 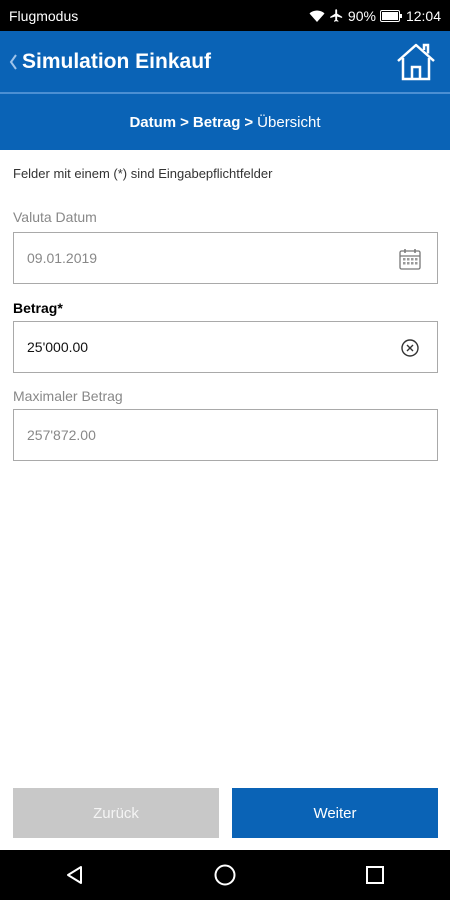 I want to click on nav-back-icon, so click(x=74, y=875).